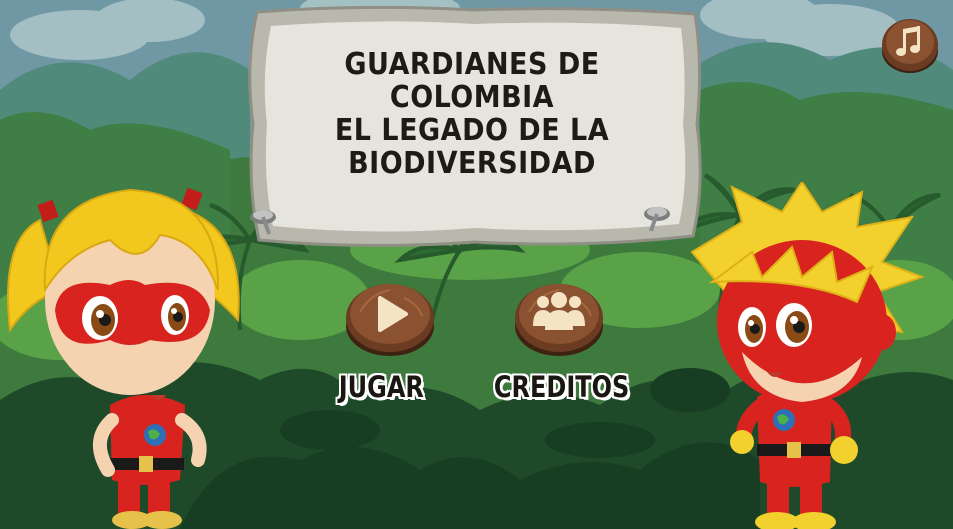  I want to click on music-toggle-button, so click(910, 45).